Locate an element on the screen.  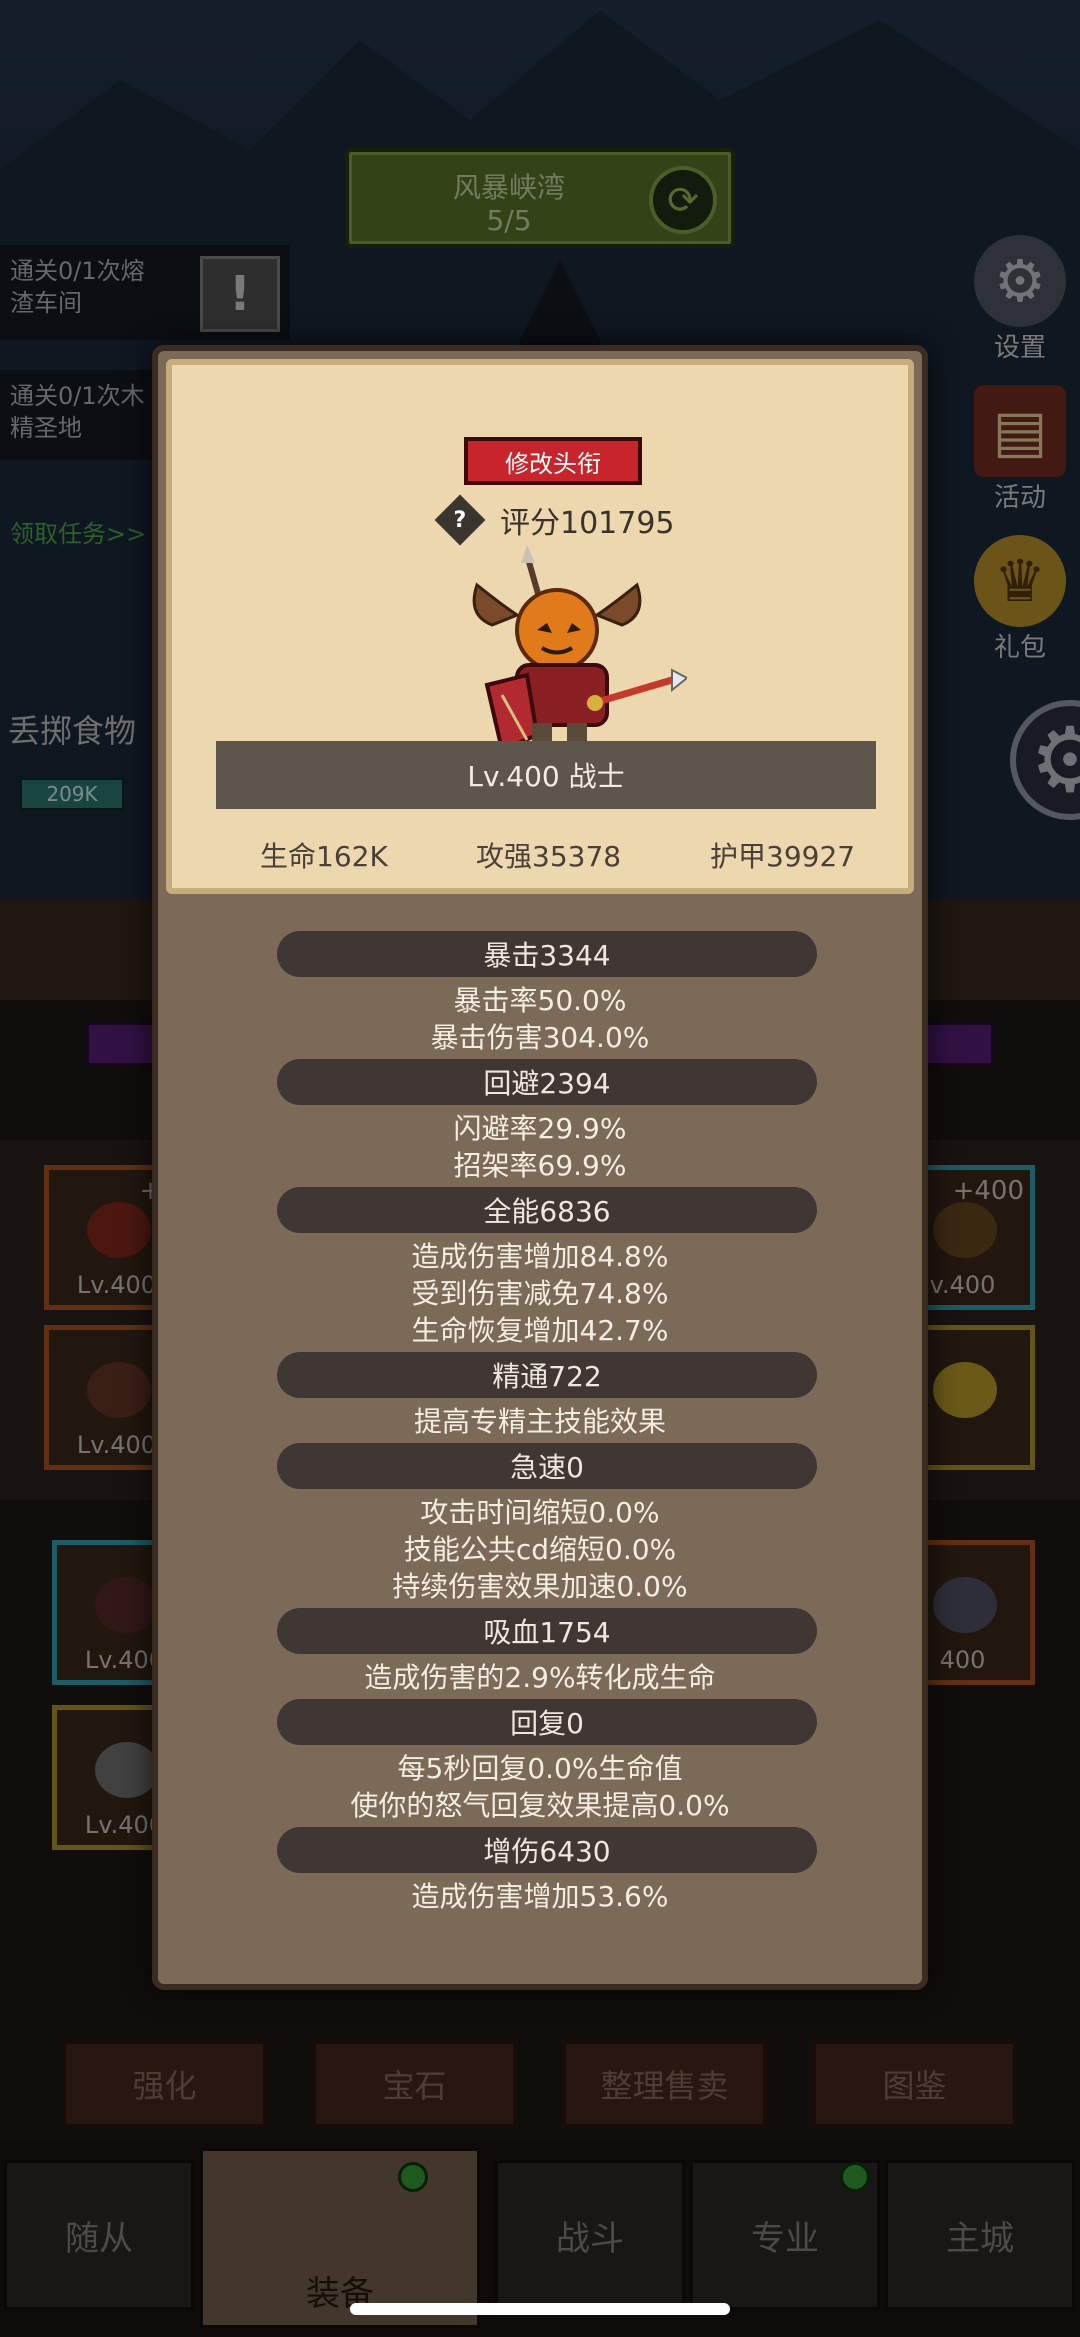
stat-header-crit: 暴击3344 is located at coordinates (547, 954).